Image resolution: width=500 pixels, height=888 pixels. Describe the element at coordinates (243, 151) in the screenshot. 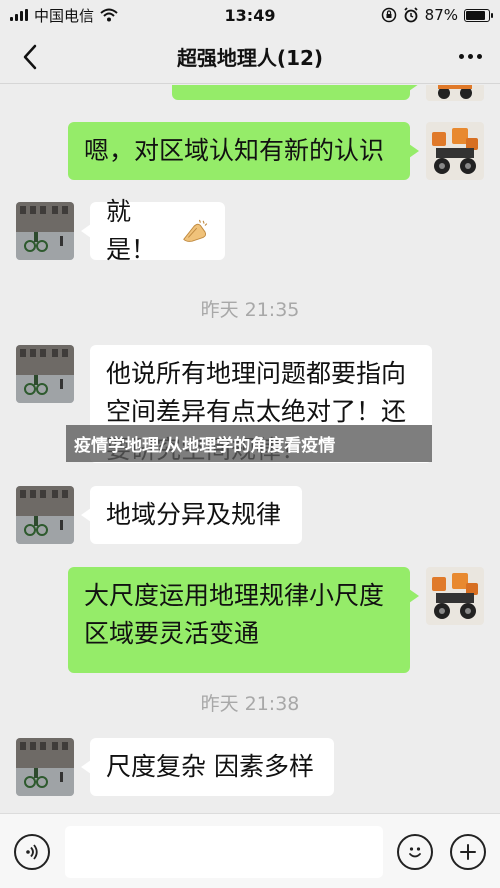

I see `message-bubble: 嗯，对区域认知有新的认识` at that location.